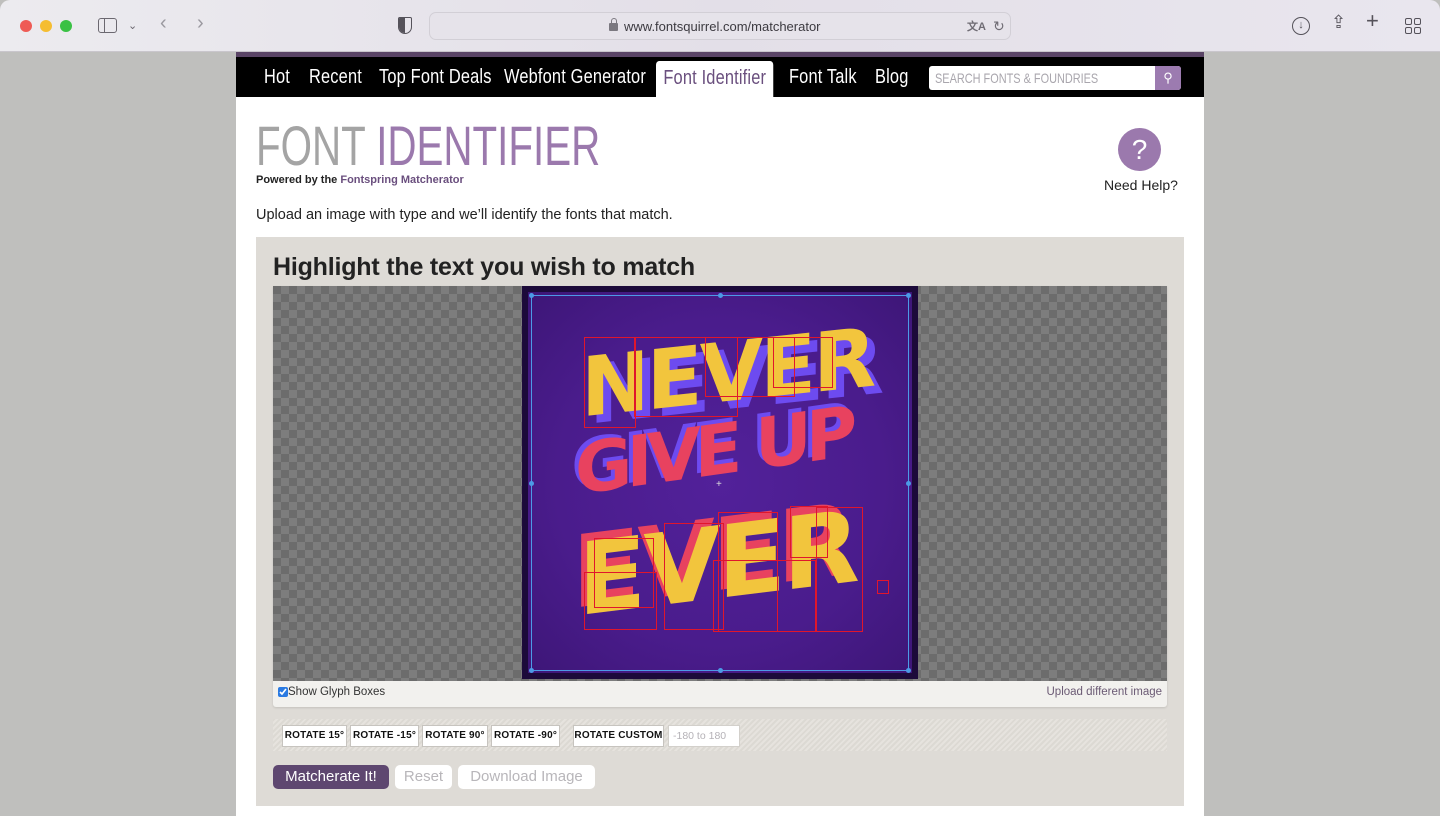 This screenshot has height=816, width=1440. I want to click on nav-hot: Hot, so click(277, 77).